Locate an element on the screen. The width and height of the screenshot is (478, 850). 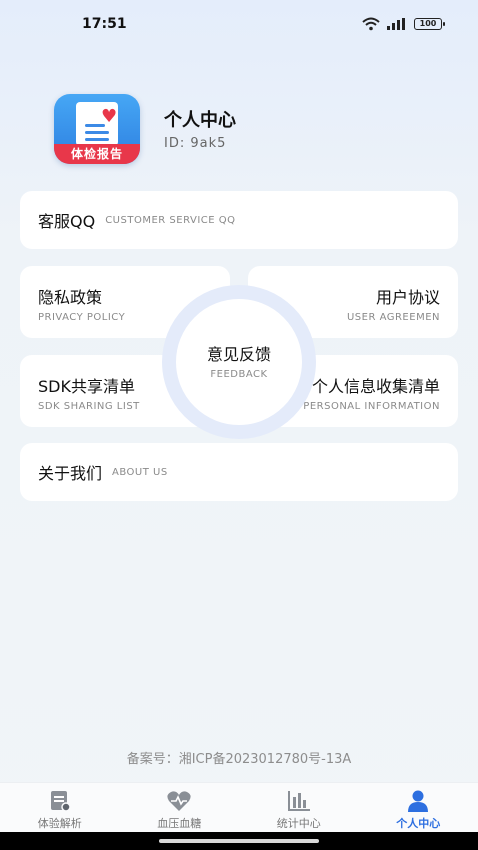
heart-icon is located at coordinates (179, 801).